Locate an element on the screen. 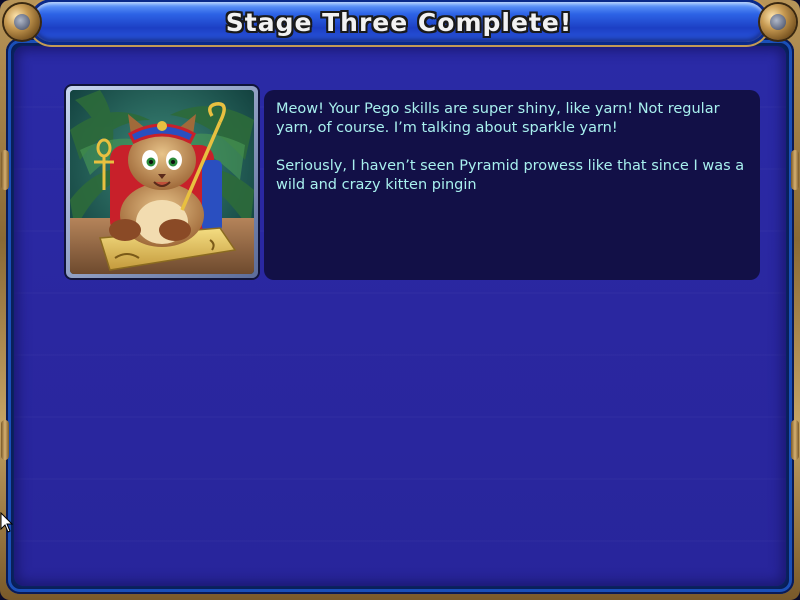  page-title: Stage Three Complete! is located at coordinates (399, 22).